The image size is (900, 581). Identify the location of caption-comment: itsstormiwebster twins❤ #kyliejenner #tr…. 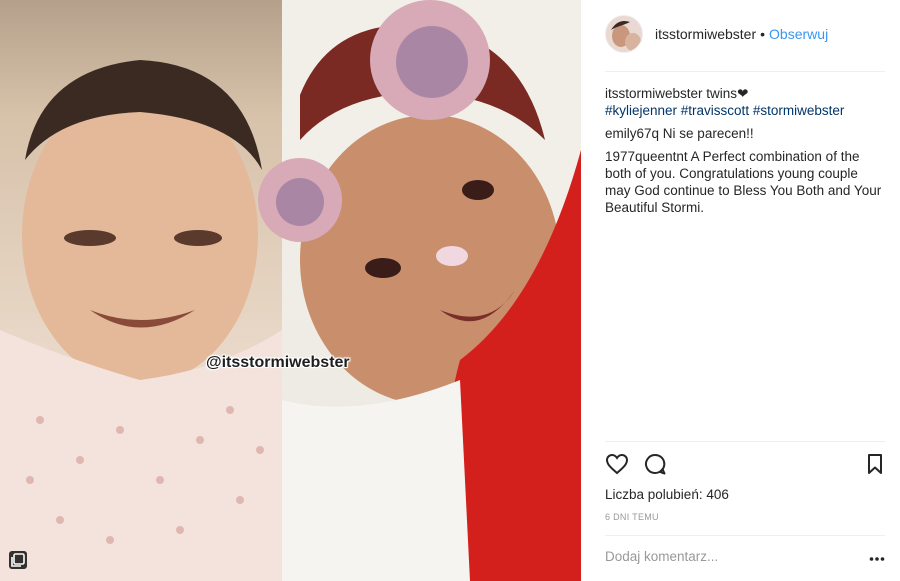
(744, 102).